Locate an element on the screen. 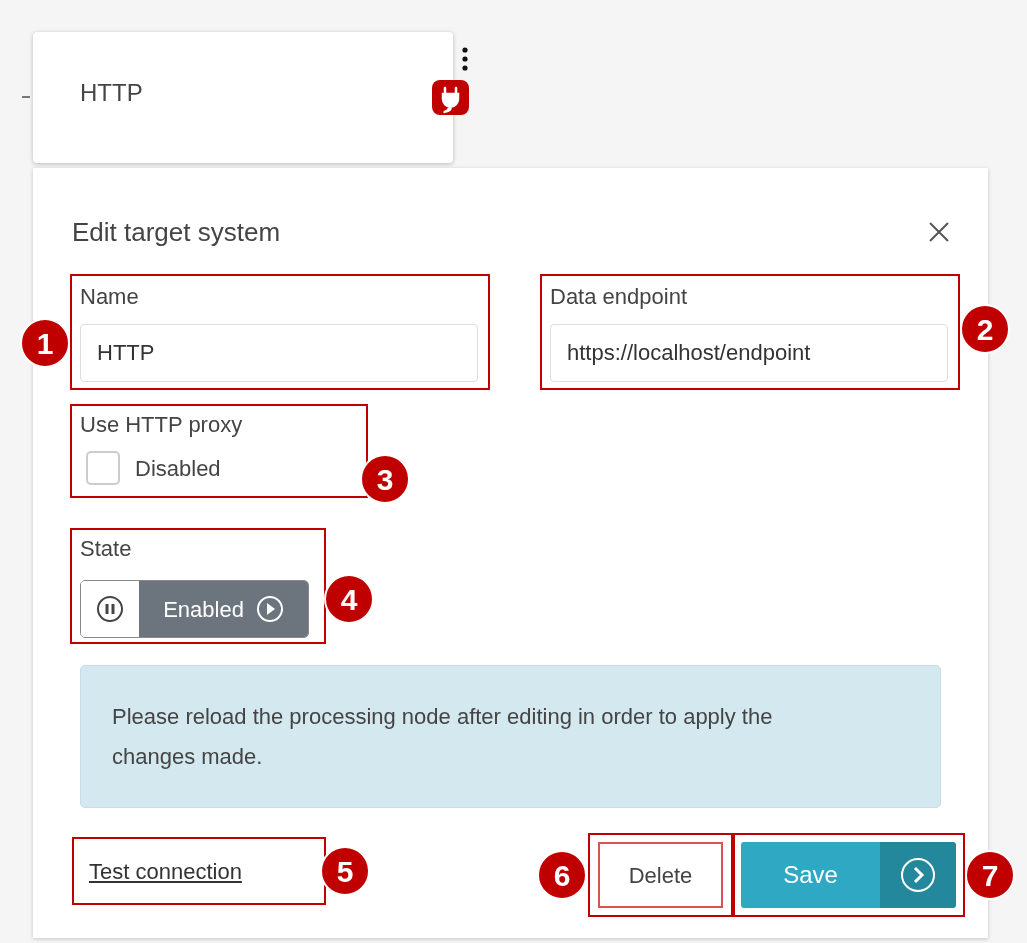 The width and height of the screenshot is (1027, 943). close-icon is located at coordinates (939, 232).